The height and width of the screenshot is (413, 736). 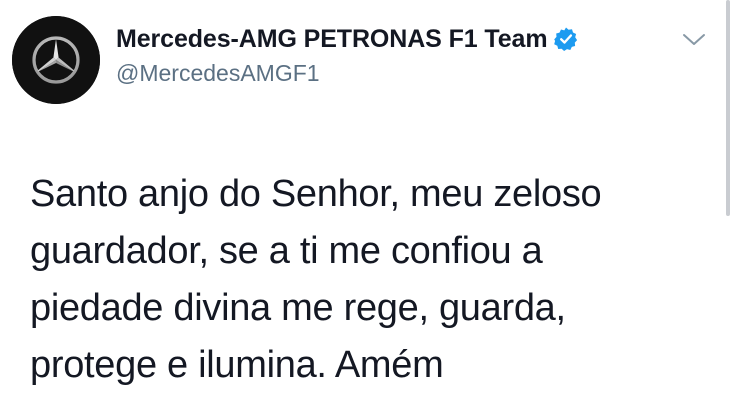 I want to click on scrollbar, so click(x=728, y=108).